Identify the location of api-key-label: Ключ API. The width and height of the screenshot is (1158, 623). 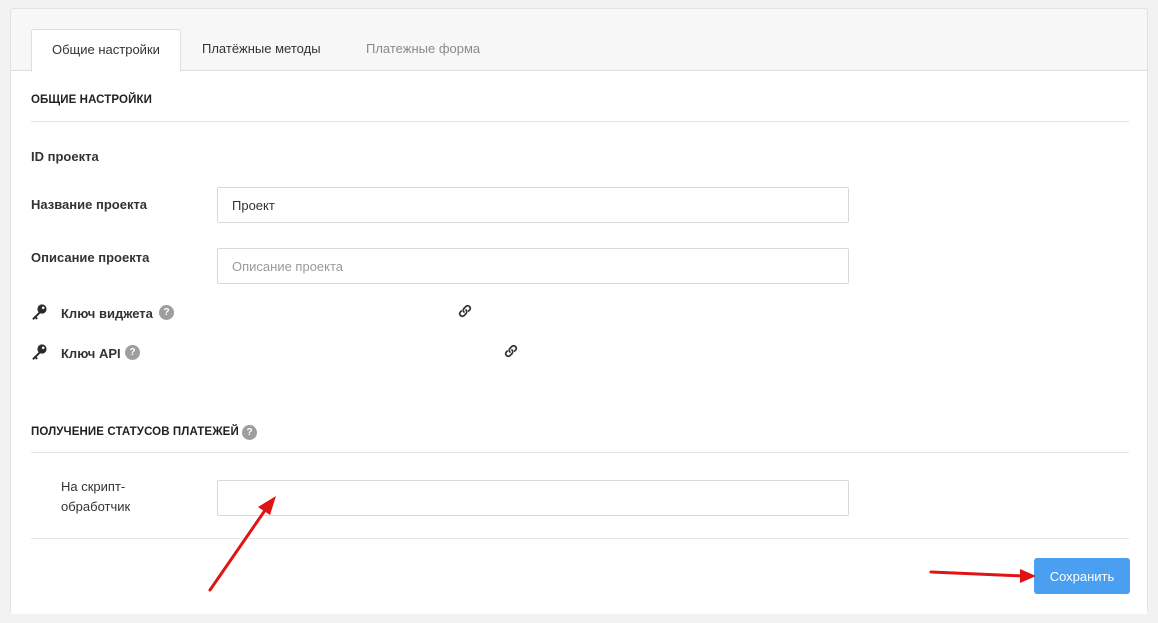
(91, 353).